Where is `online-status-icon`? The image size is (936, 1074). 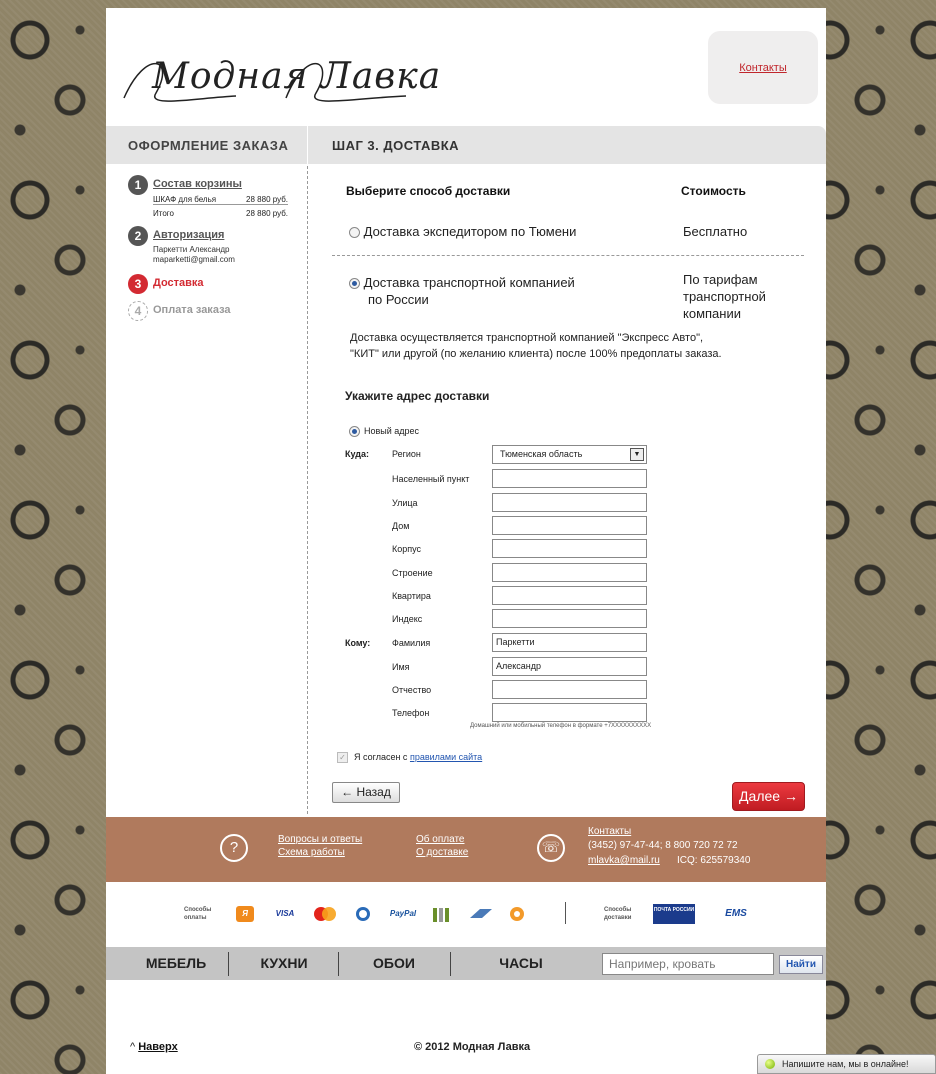 online-status-icon is located at coordinates (770, 1064).